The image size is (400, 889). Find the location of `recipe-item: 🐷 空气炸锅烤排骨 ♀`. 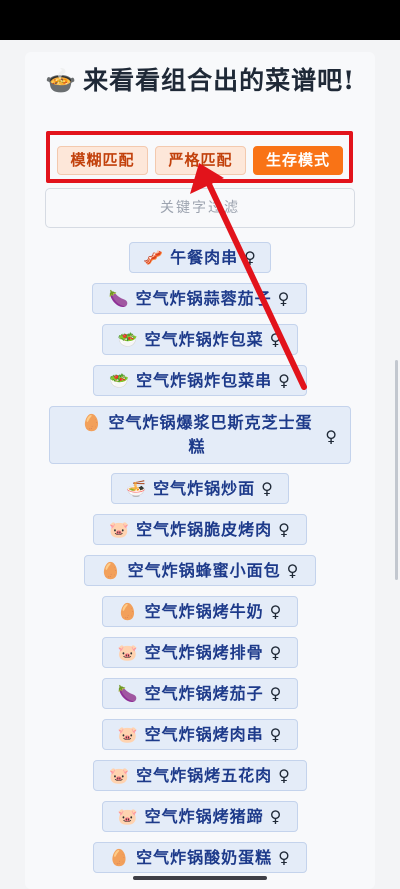

recipe-item: 🐷 空气炸锅烤排骨 ♀ is located at coordinates (200, 652).